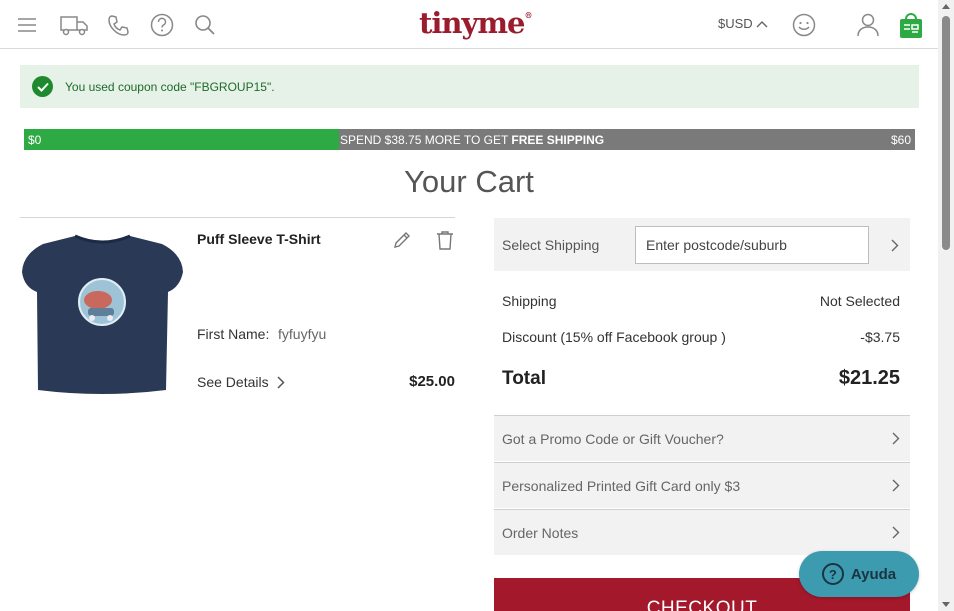 The image size is (954, 611). I want to click on select-shipping: Select Shipping, so click(702, 244).